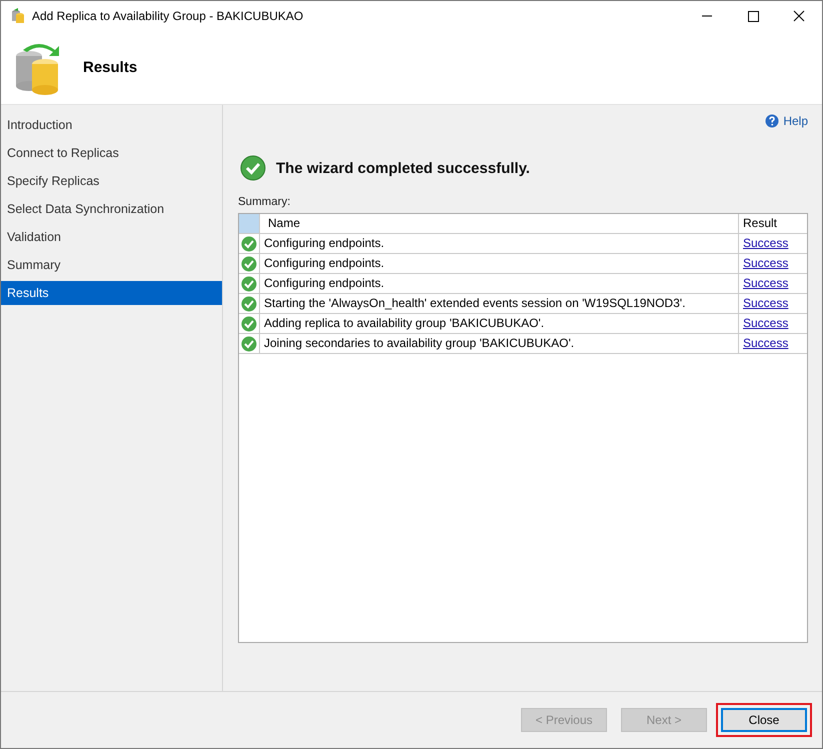 This screenshot has height=749, width=823. Describe the element at coordinates (499, 223) in the screenshot. I see `column-header: Name` at that location.